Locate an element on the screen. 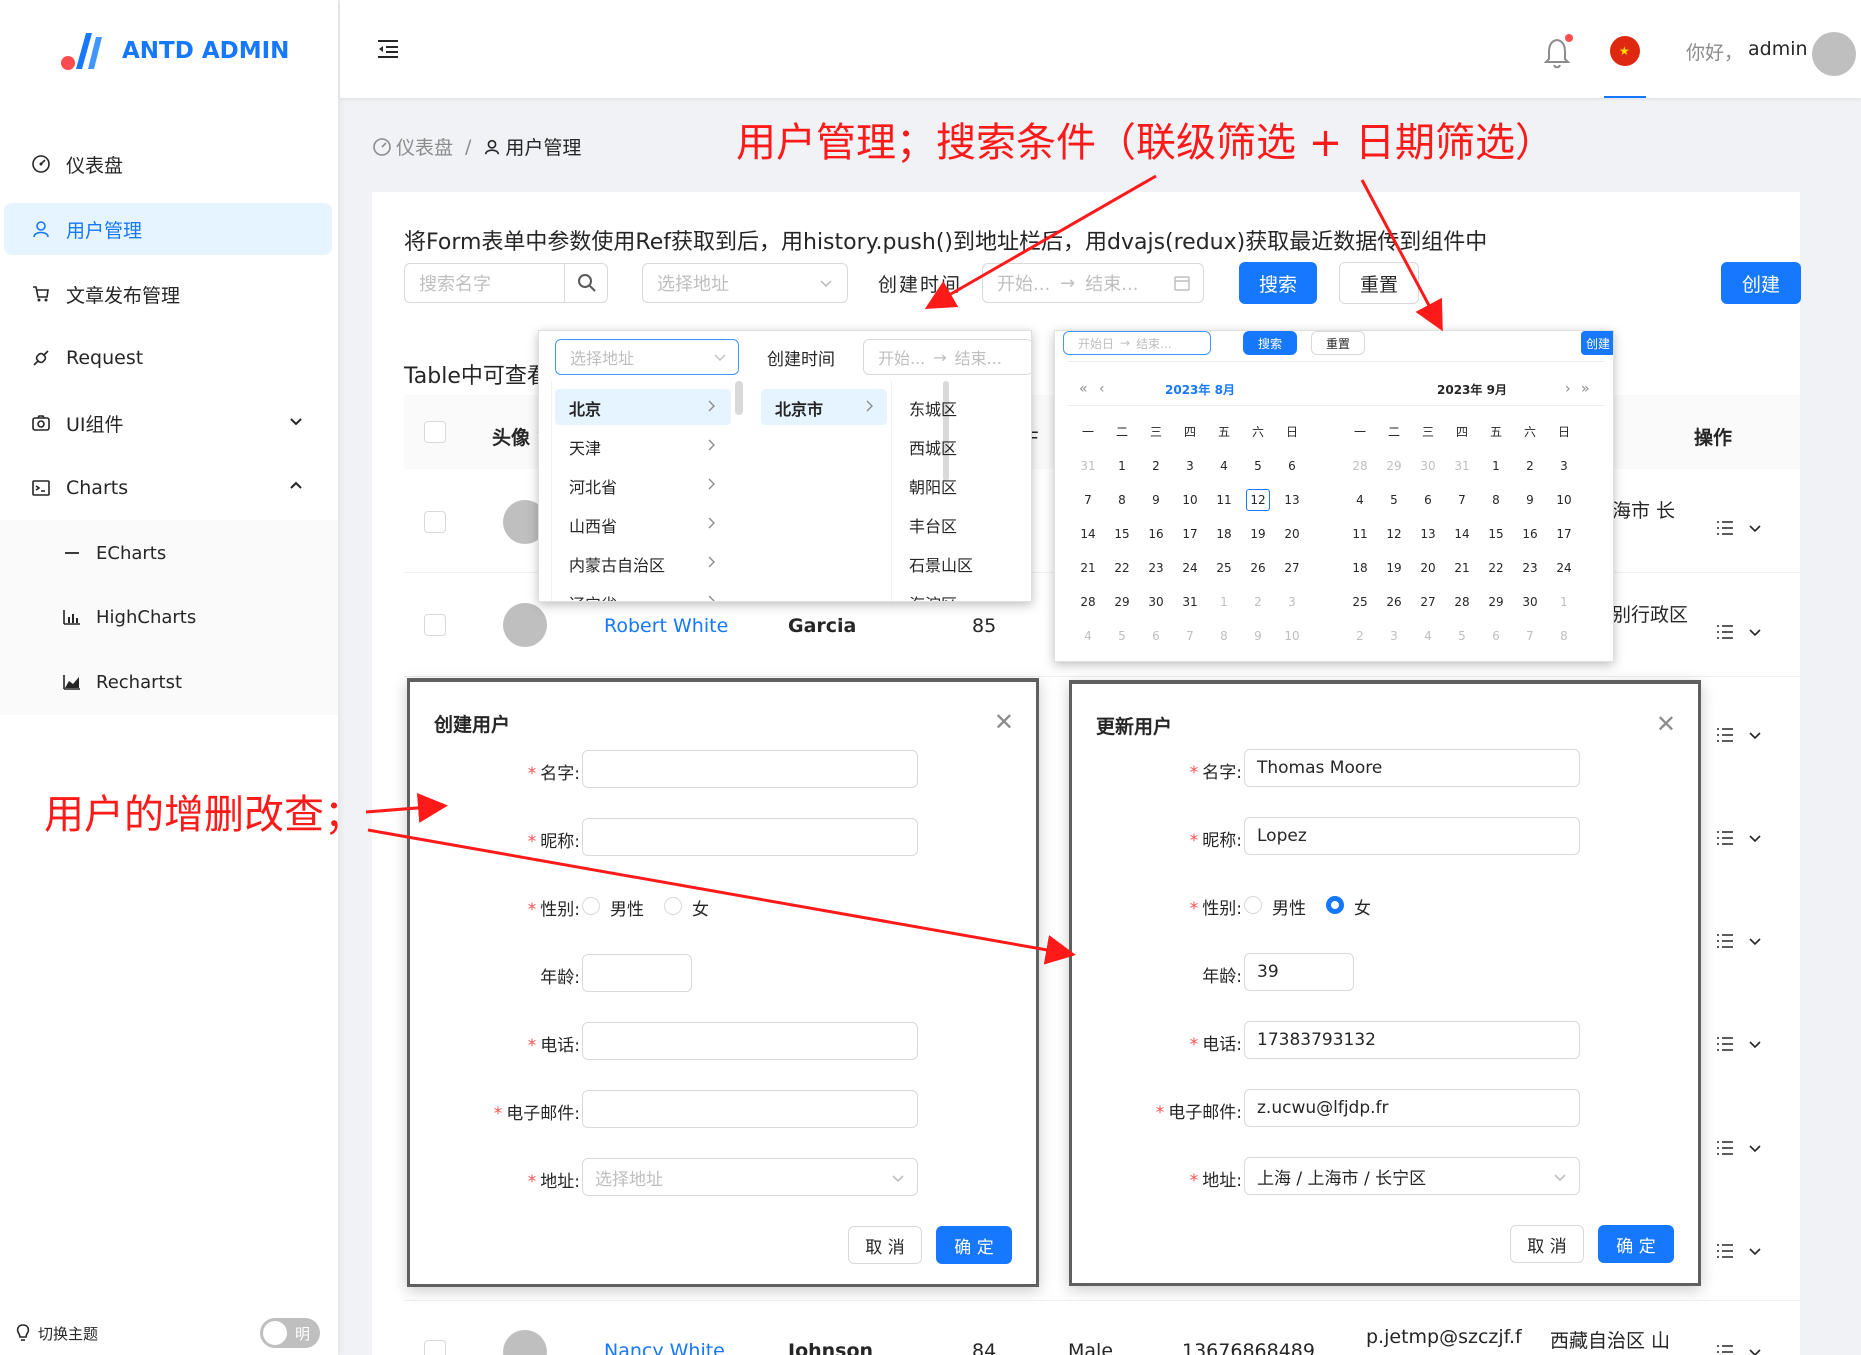 This screenshot has width=1861, height=1355. sidebar-item-charts: Charts is located at coordinates (166, 488).